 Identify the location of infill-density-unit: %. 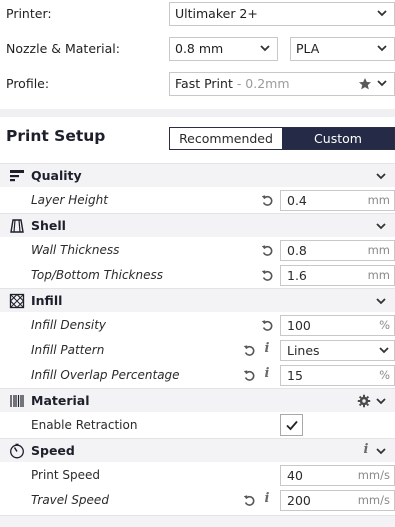
(384, 325).